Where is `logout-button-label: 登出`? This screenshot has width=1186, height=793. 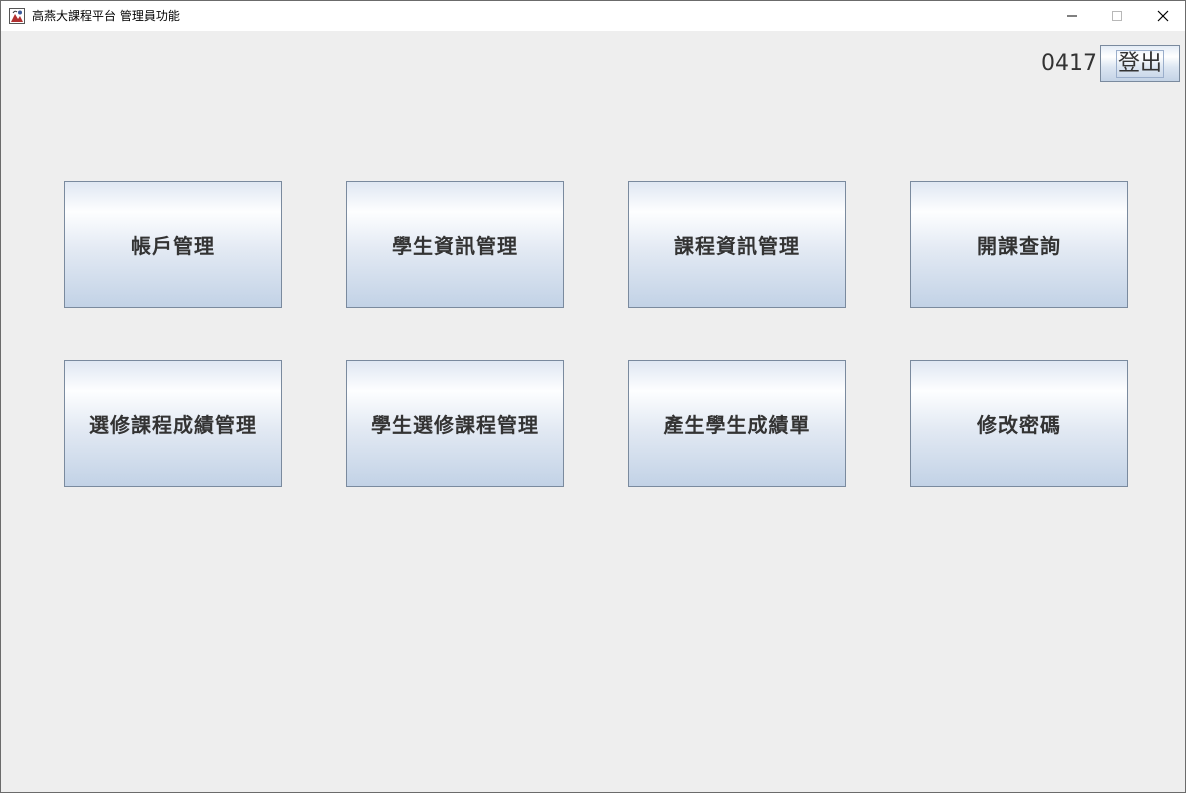
logout-button-label: 登出 is located at coordinates (1139, 63).